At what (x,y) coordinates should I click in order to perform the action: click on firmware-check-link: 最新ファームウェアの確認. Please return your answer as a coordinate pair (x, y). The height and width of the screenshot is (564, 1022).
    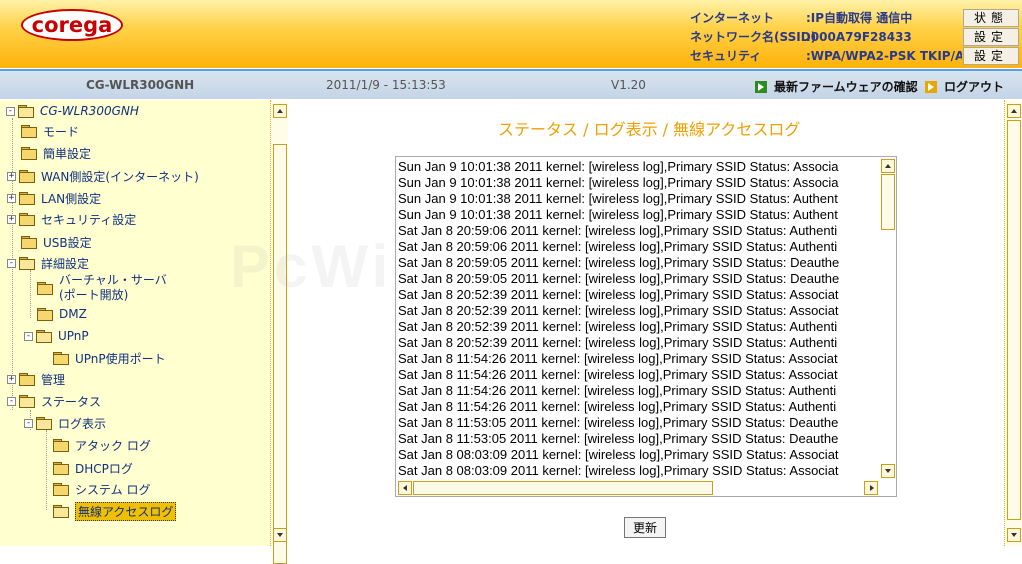
    Looking at the image, I should click on (836, 86).